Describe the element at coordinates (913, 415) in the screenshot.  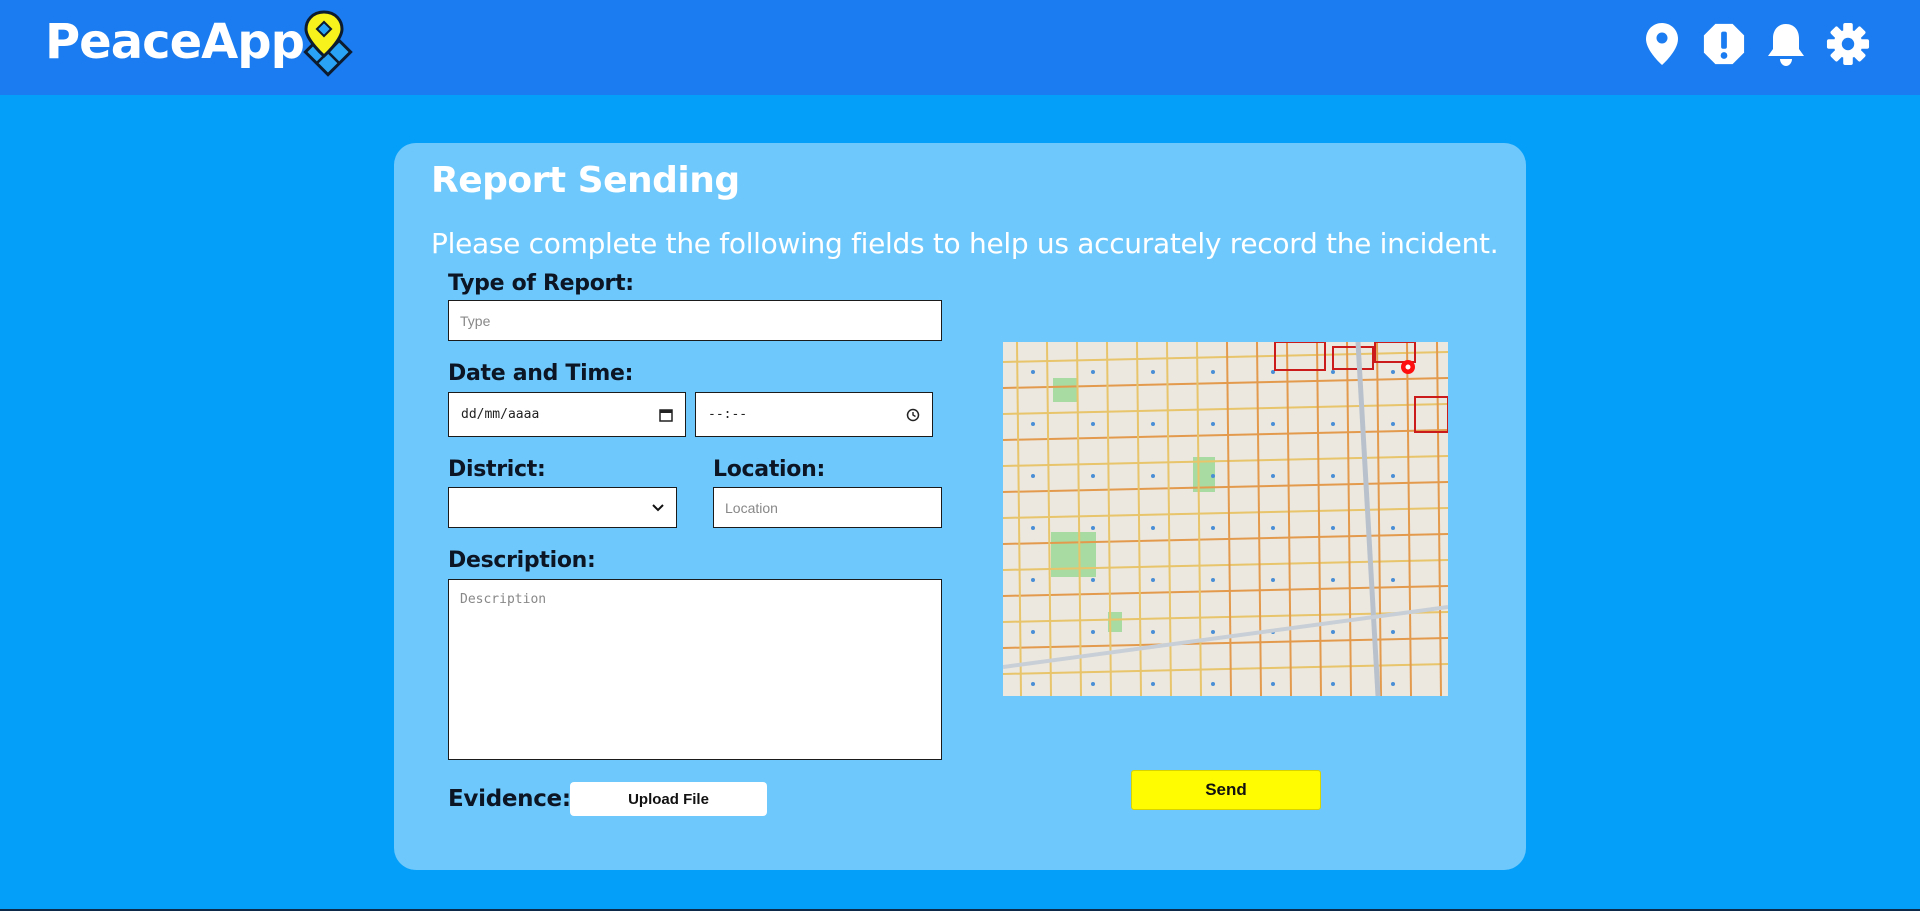
I see `clock-icon` at that location.